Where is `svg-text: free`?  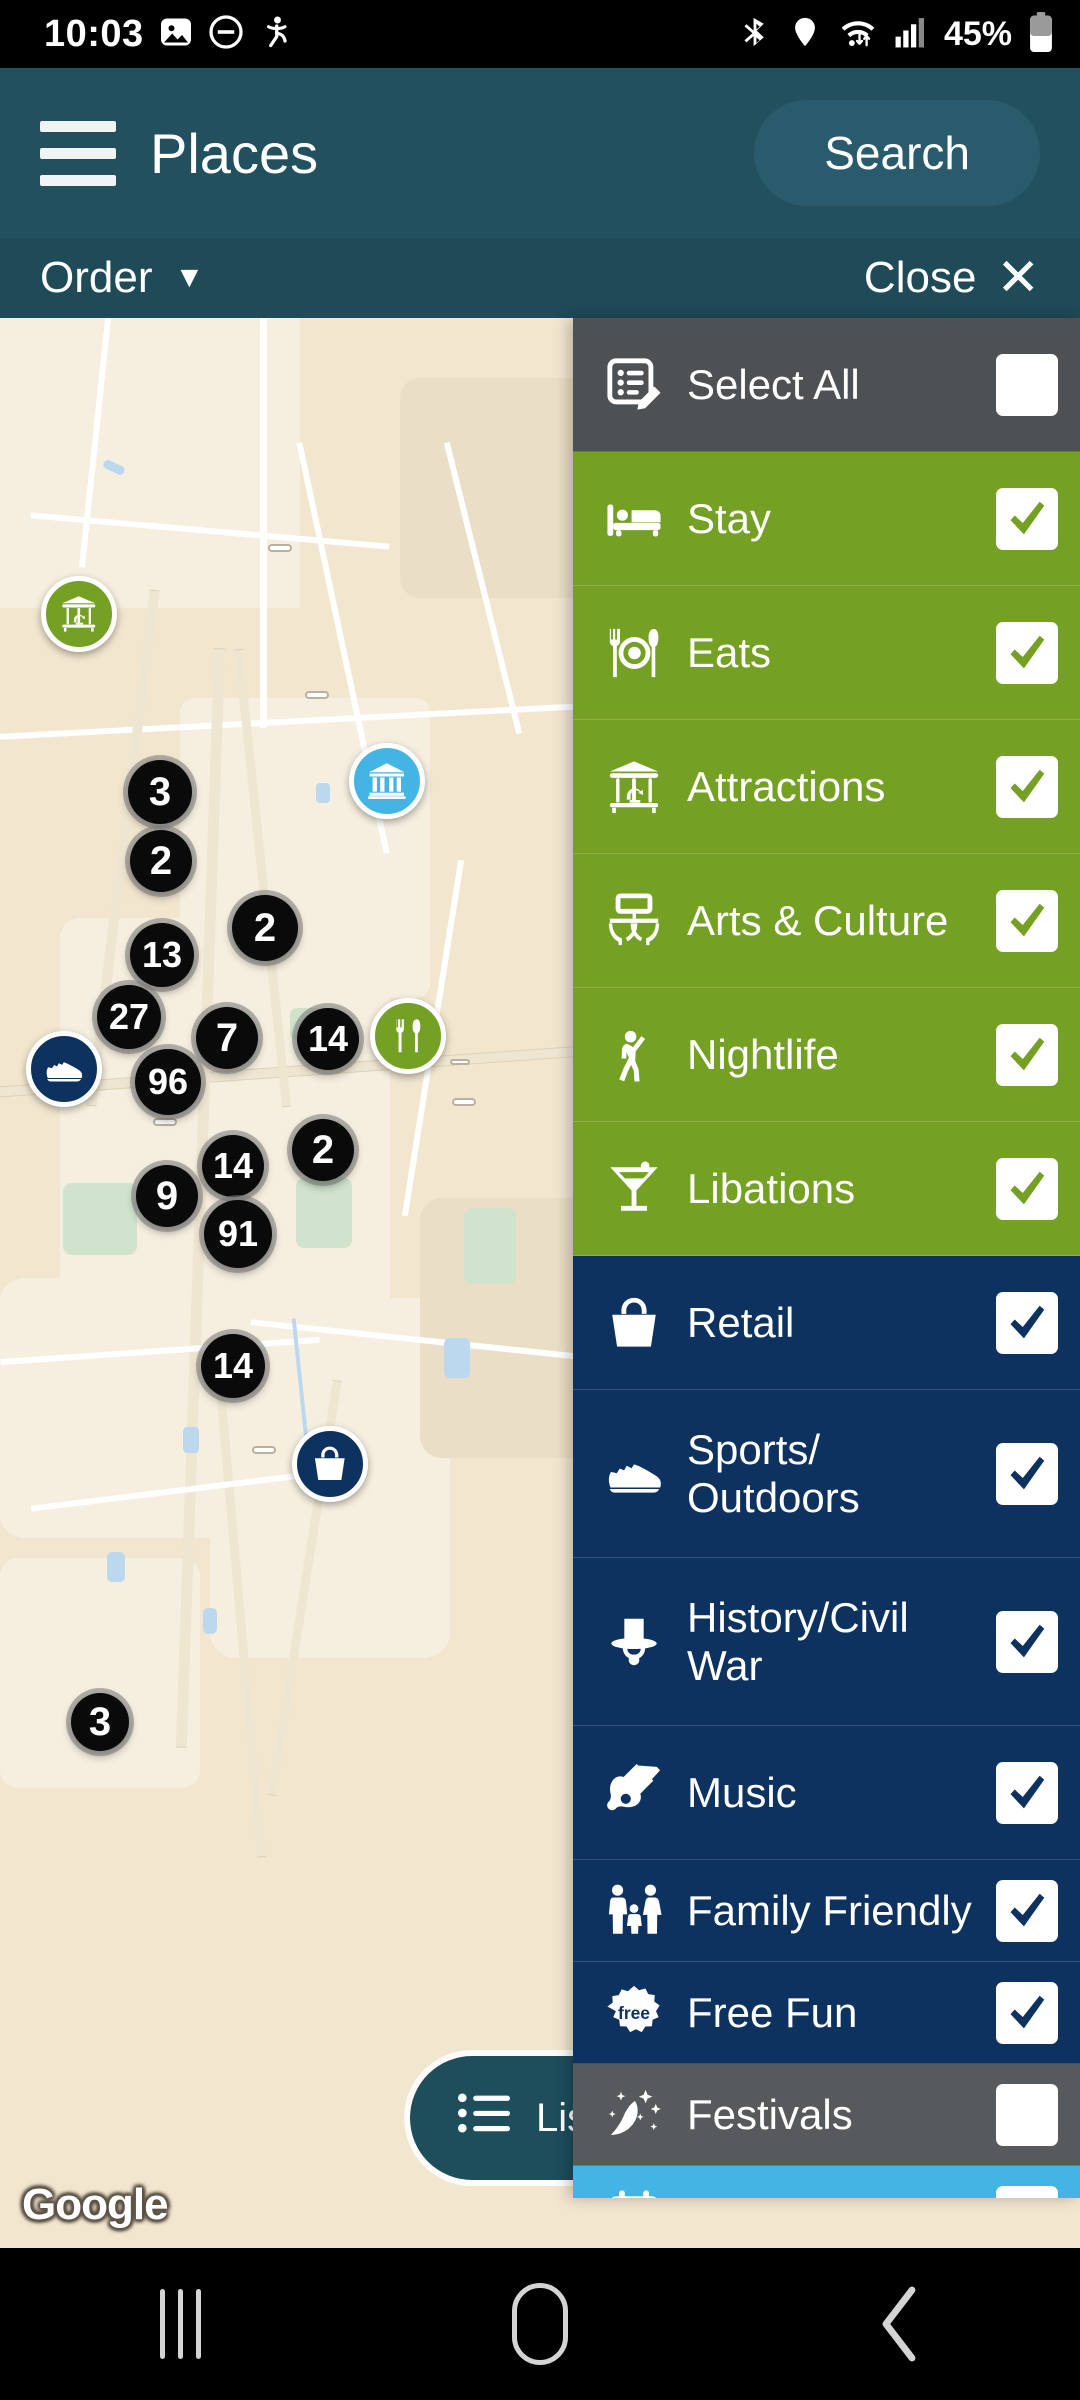 svg-text: free is located at coordinates (634, 2012).